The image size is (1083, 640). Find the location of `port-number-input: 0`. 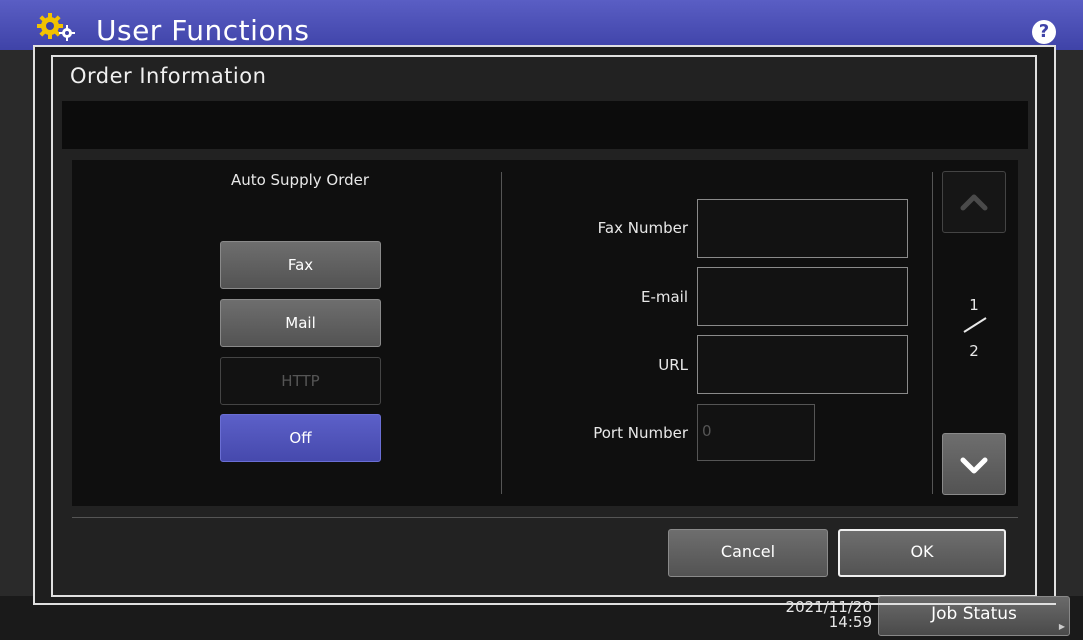

port-number-input: 0 is located at coordinates (756, 432).